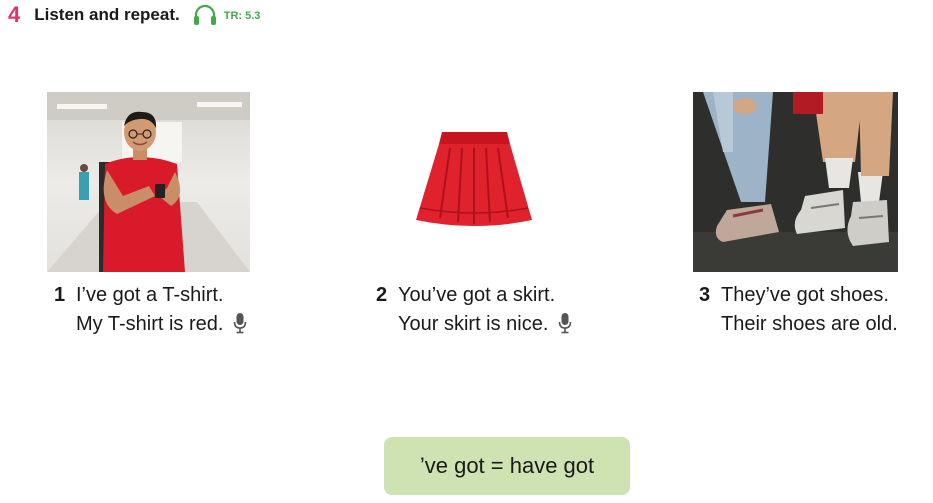 Image resolution: width=933 pixels, height=503 pixels. What do you see at coordinates (205, 15) in the screenshot?
I see `headphones-icon` at bounding box center [205, 15].